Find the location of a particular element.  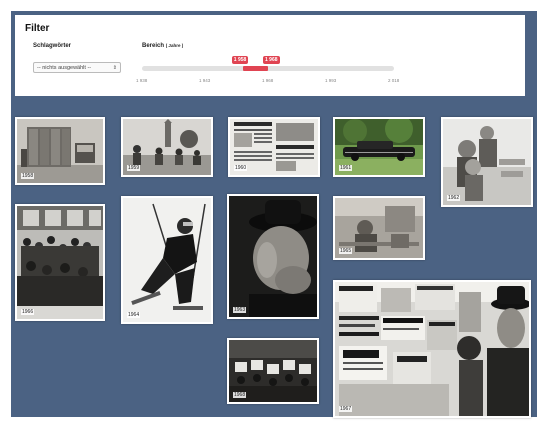

photo-card-1961: 1961 is located at coordinates (379, 147).